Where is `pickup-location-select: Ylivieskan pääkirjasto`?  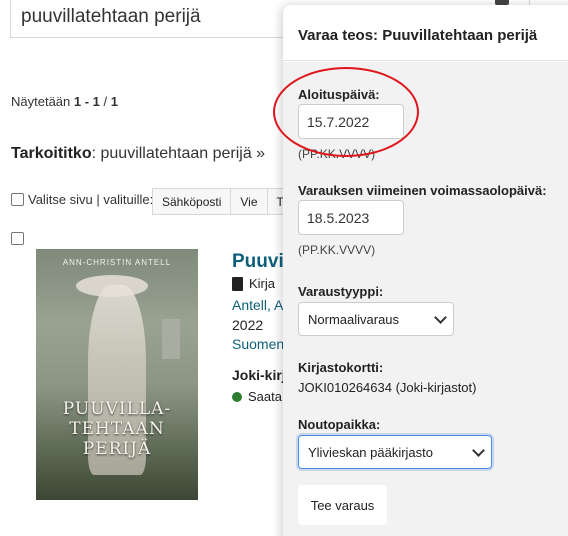 pickup-location-select: Ylivieskan pääkirjasto is located at coordinates (395, 452).